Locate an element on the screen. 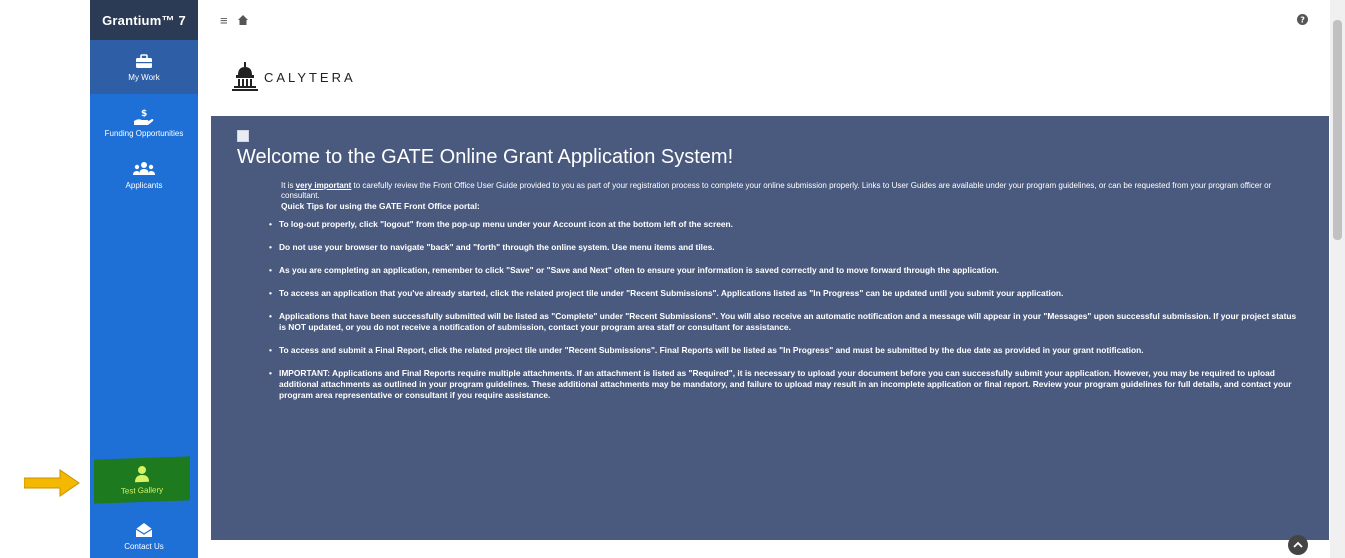 This screenshot has width=1345, height=558. envelope-icon is located at coordinates (144, 530).